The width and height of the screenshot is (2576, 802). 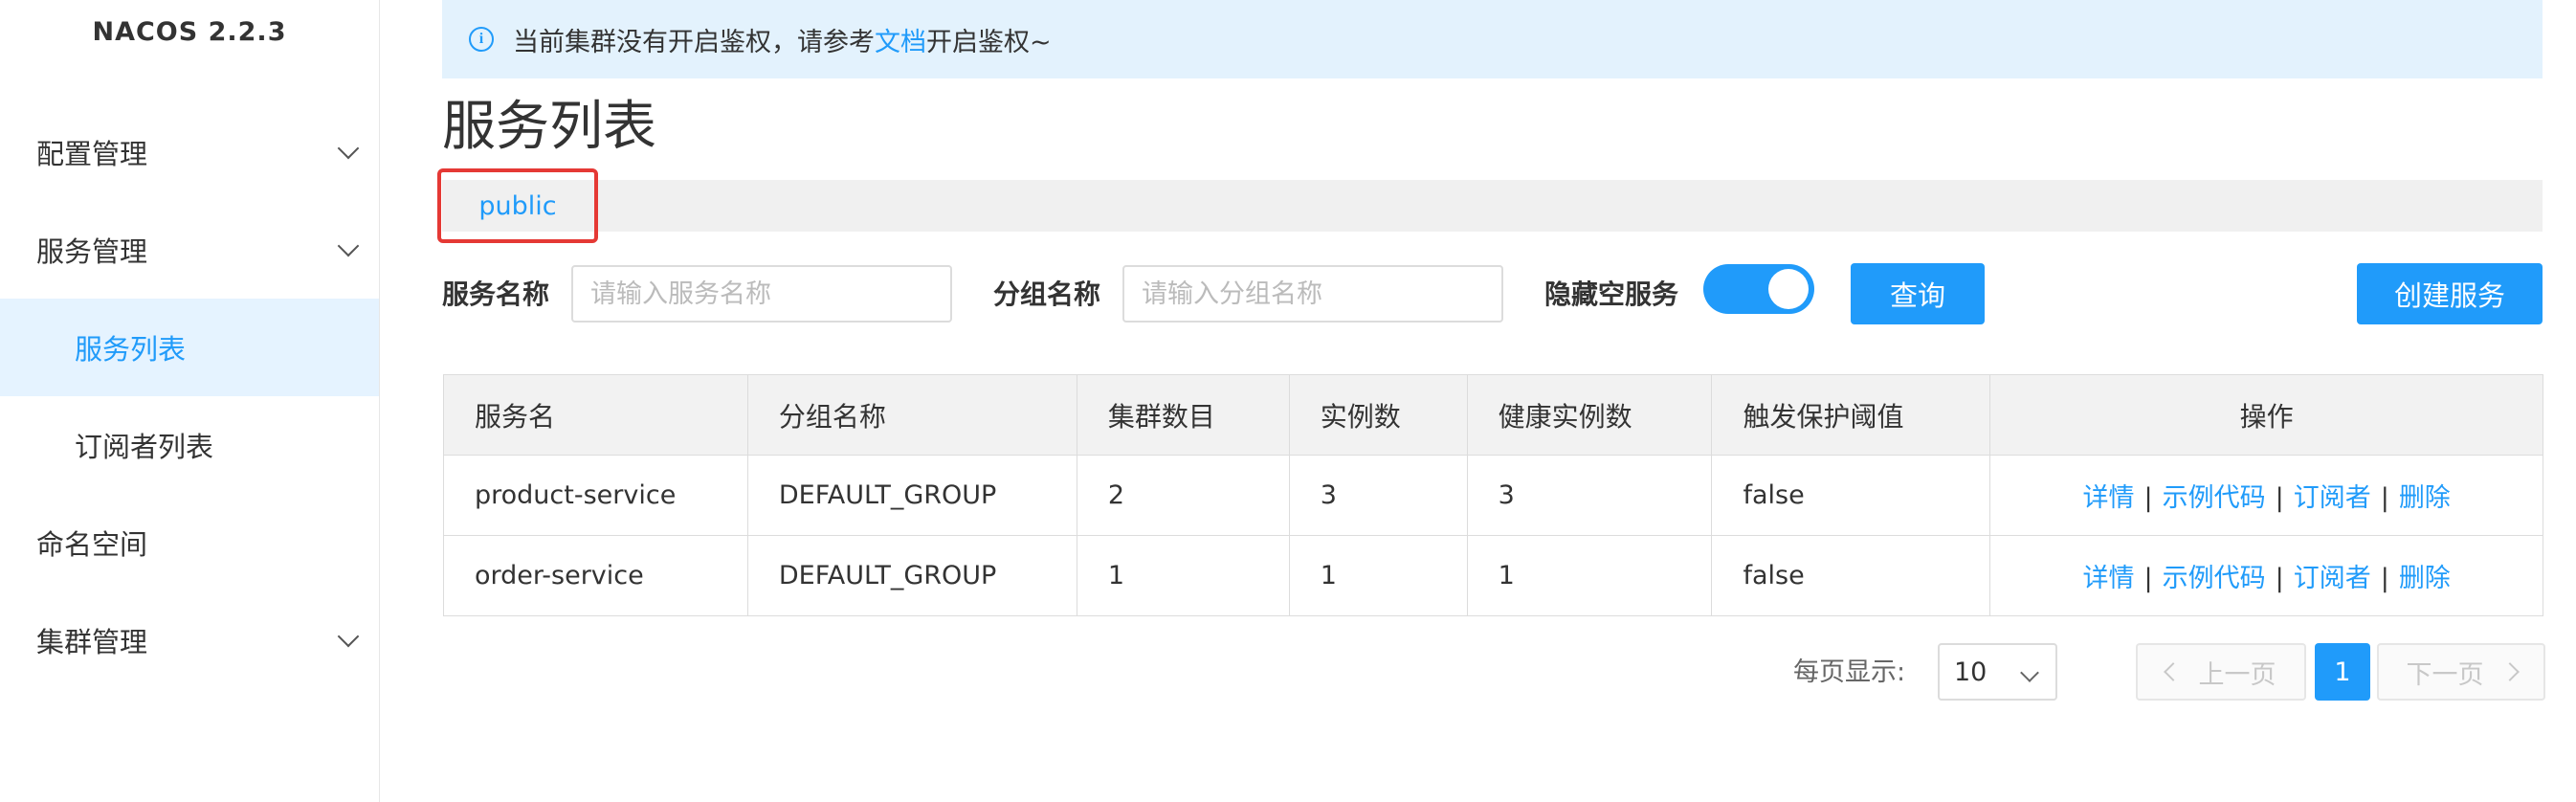 What do you see at coordinates (900, 39) in the screenshot?
I see `notice-doc-link: 文档` at bounding box center [900, 39].